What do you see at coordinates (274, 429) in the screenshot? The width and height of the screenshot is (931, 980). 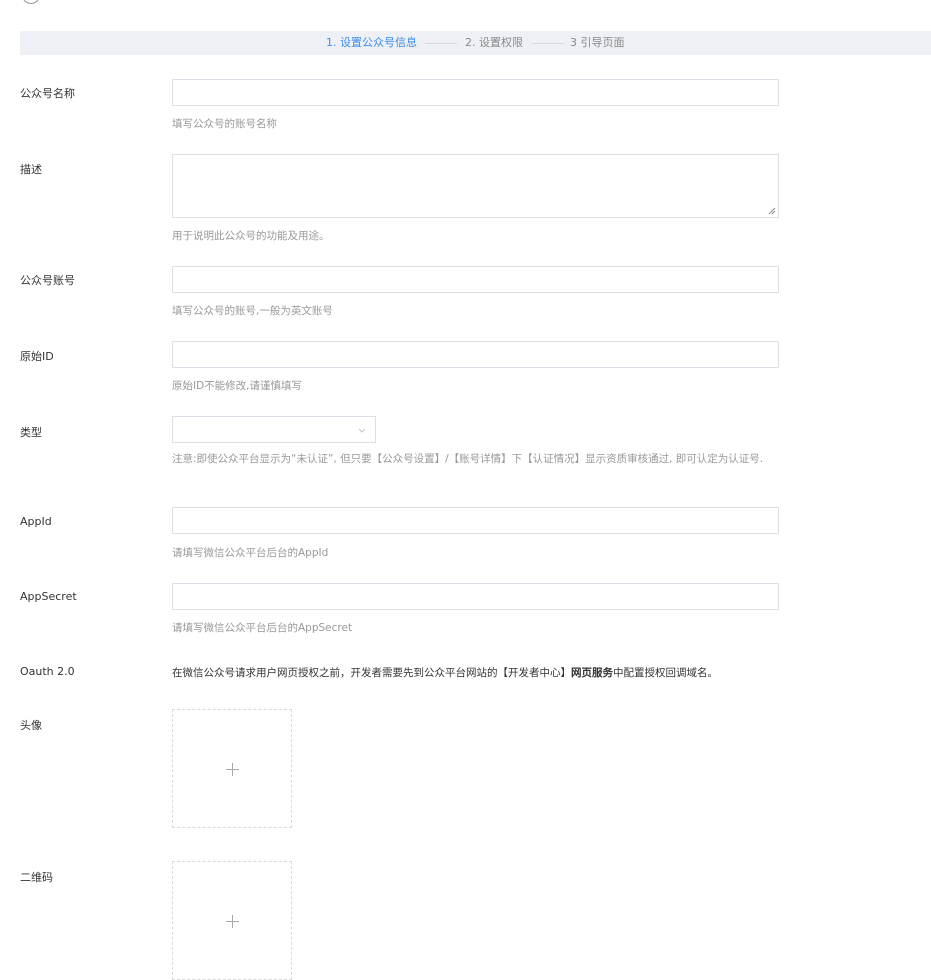 I see `type-select` at bounding box center [274, 429].